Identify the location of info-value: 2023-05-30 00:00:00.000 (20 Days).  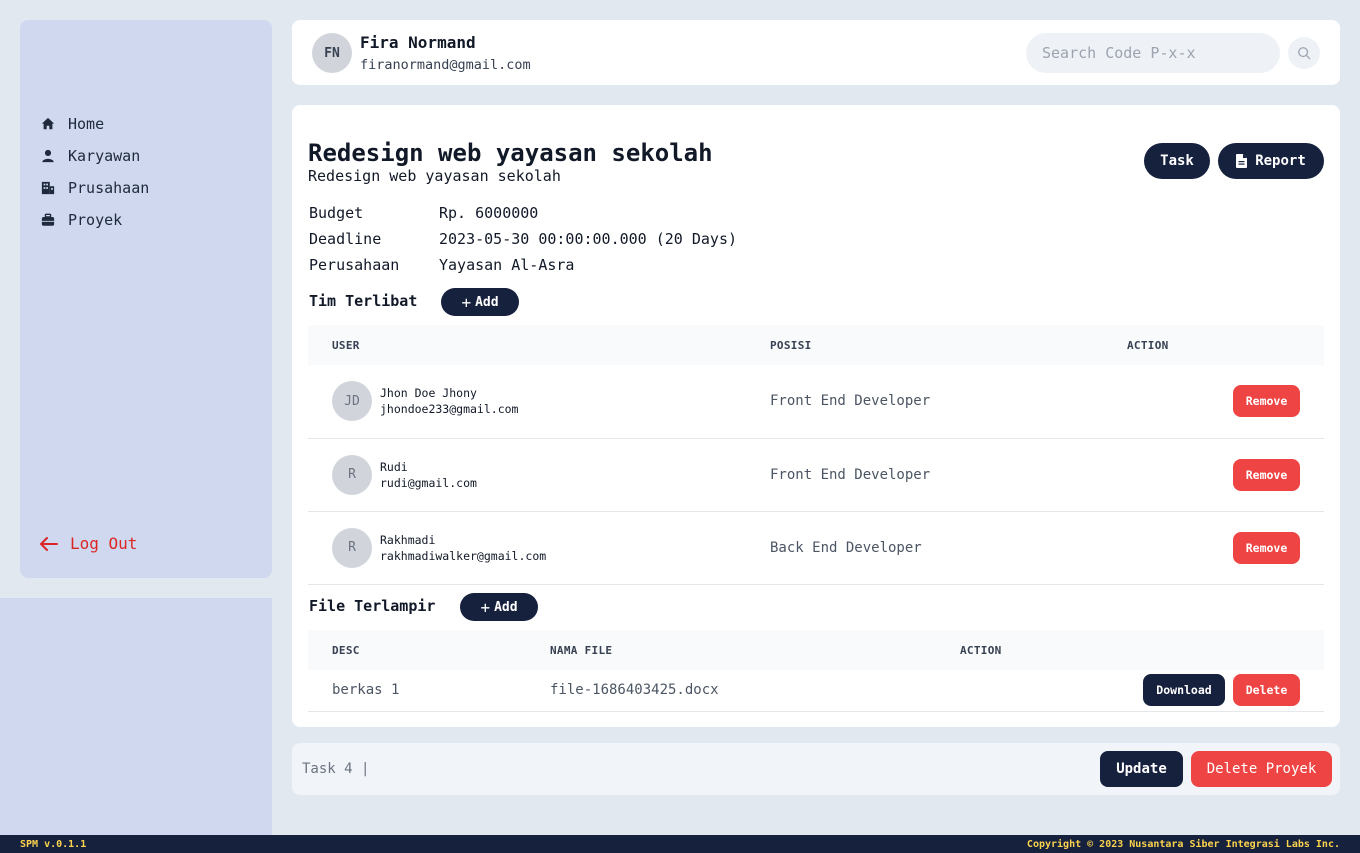
(588, 239).